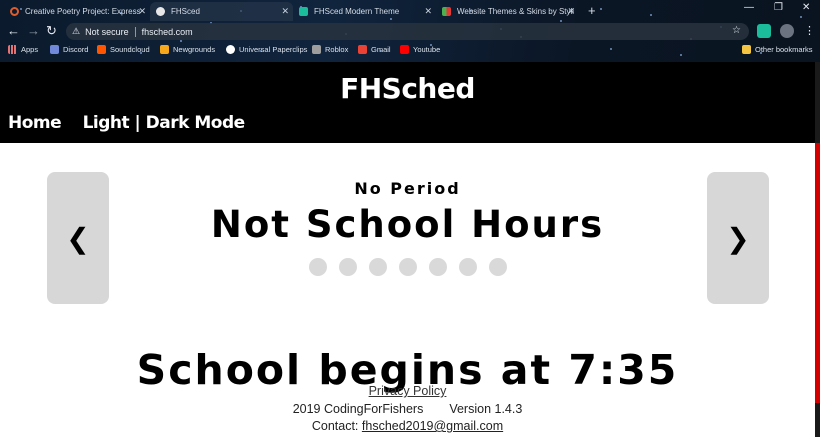  What do you see at coordinates (335, 426) in the screenshot?
I see `contact-label: Contact:` at bounding box center [335, 426].